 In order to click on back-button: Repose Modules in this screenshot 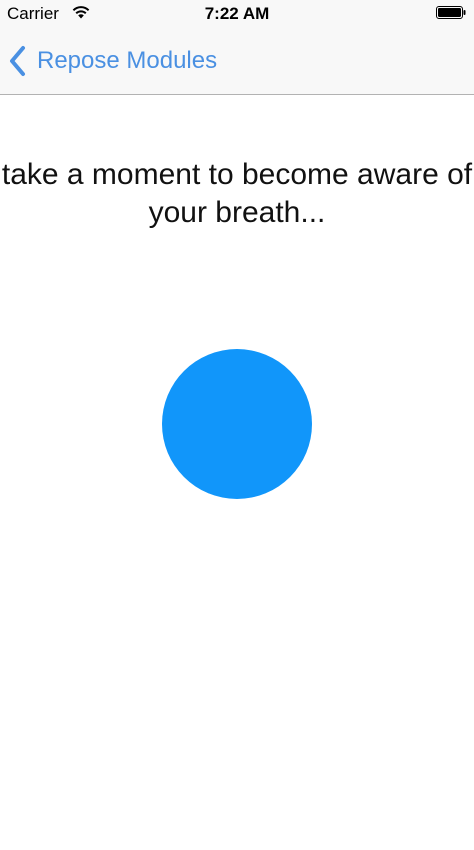, I will do `click(112, 61)`.